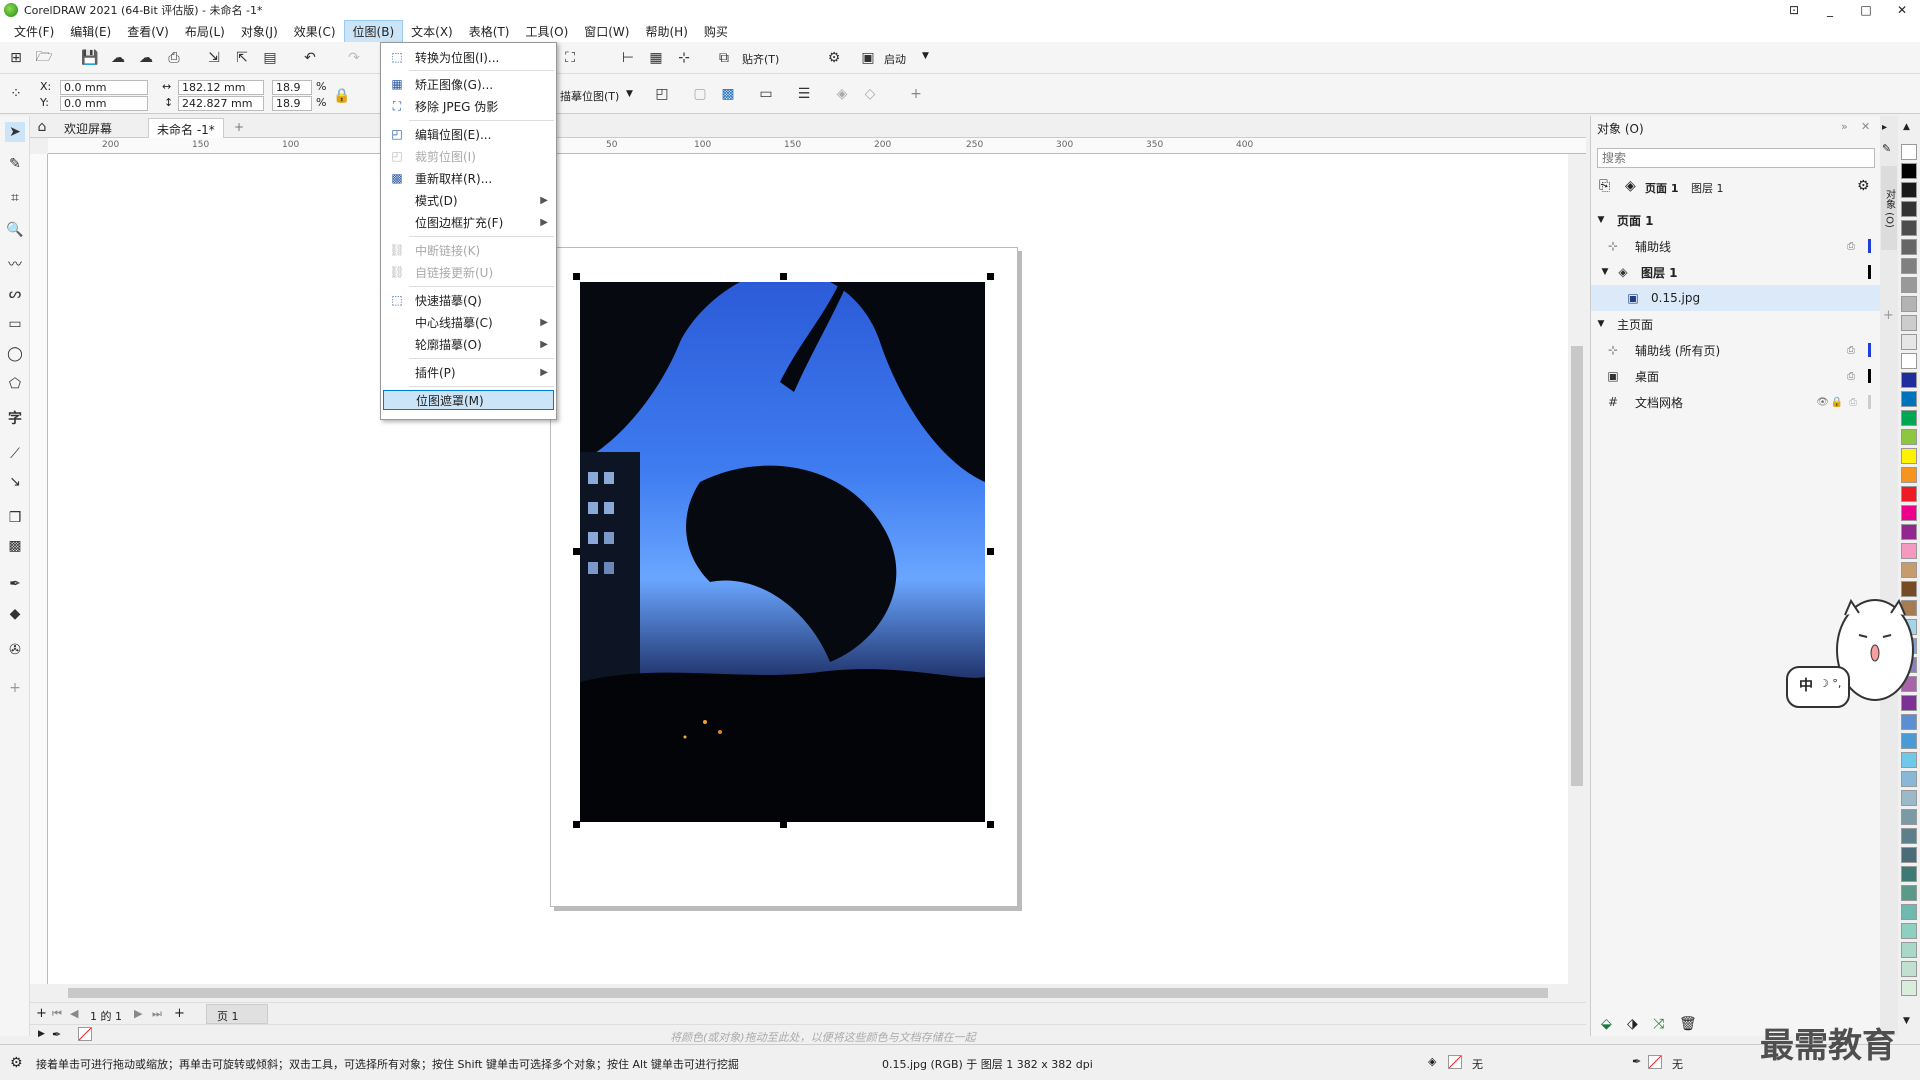  What do you see at coordinates (868, 58) in the screenshot?
I see `launch-icon: ▣` at bounding box center [868, 58].